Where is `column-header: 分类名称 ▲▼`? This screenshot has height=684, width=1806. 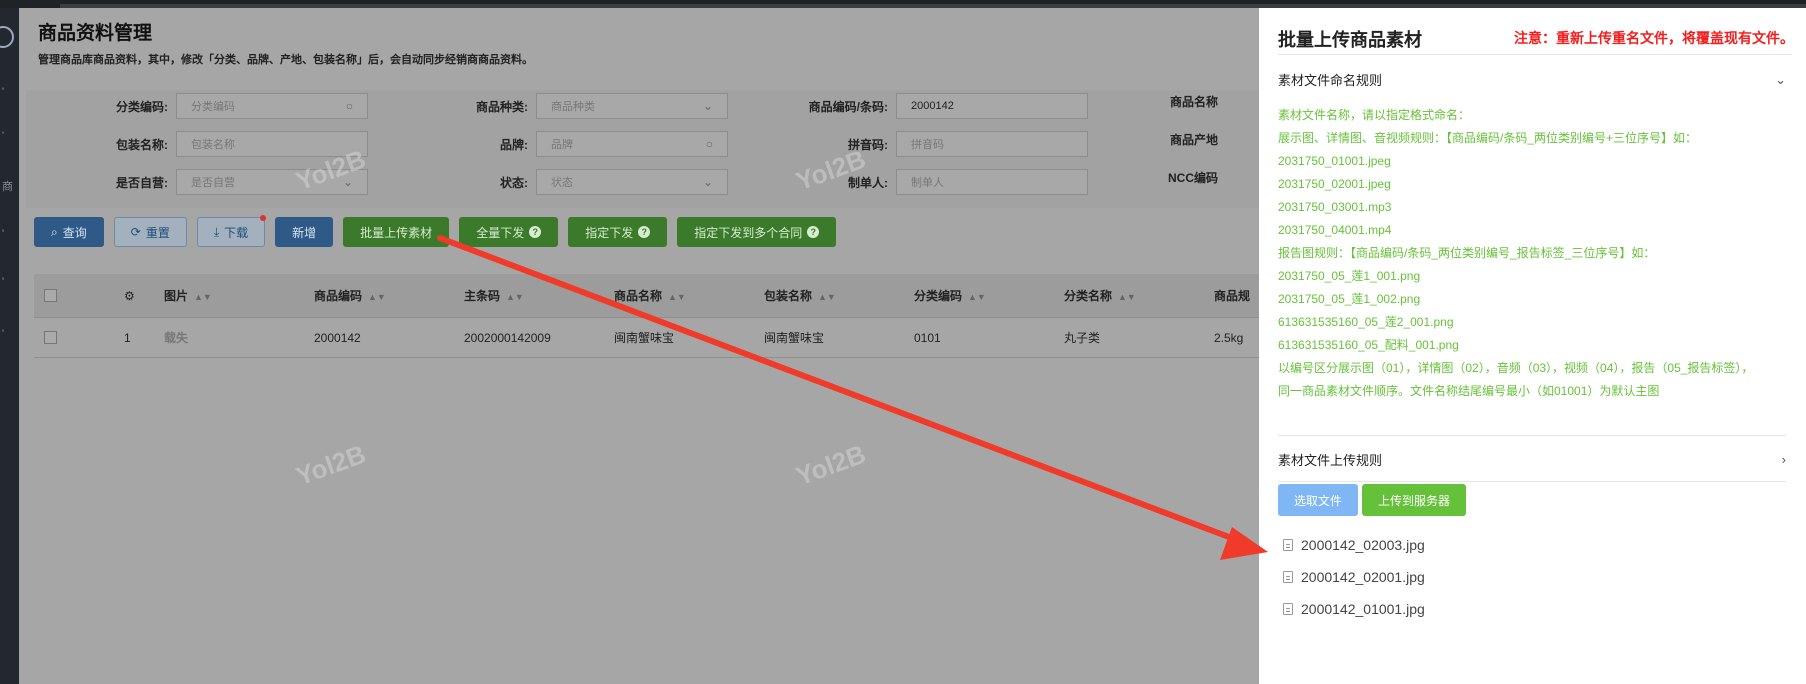 column-header: 分类名称 ▲▼ is located at coordinates (1139, 295).